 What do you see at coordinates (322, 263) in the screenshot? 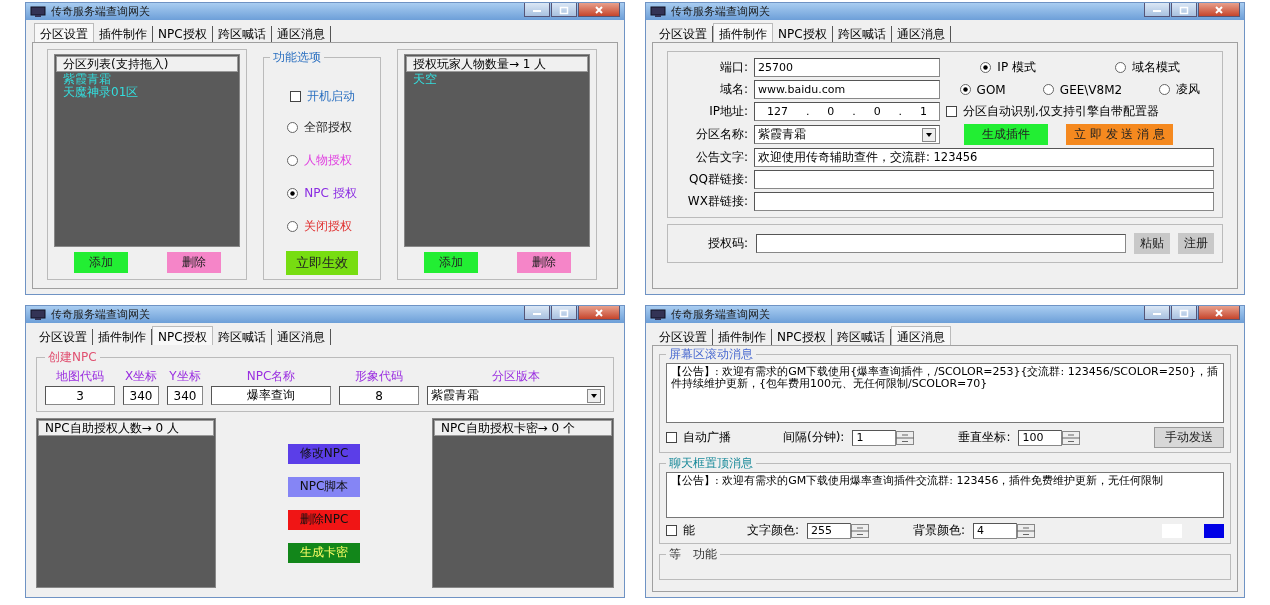
I see `apply-button: 立即生效` at bounding box center [322, 263].